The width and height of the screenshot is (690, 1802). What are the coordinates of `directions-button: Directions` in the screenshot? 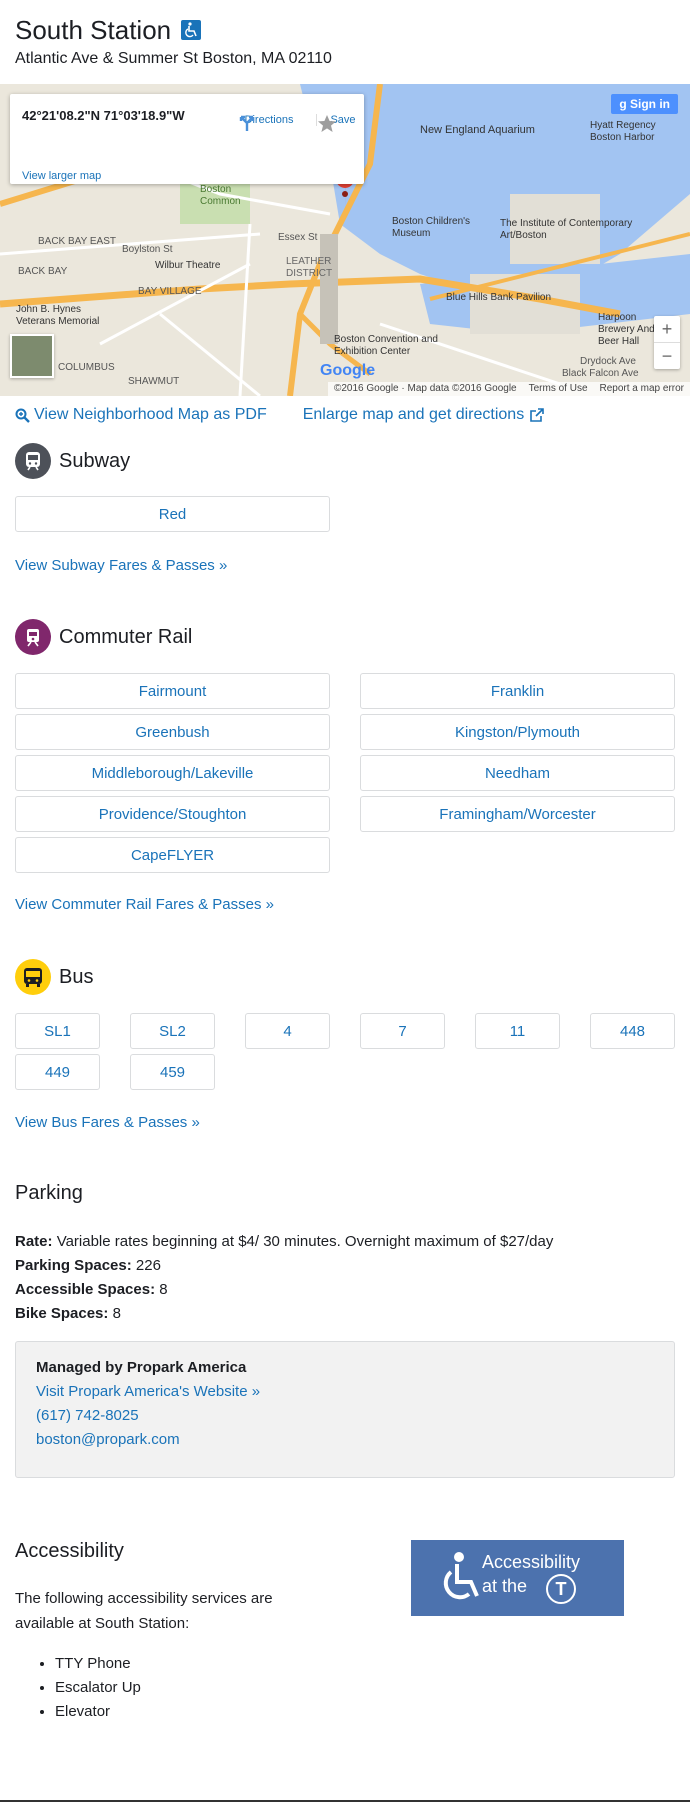 It's located at (269, 122).